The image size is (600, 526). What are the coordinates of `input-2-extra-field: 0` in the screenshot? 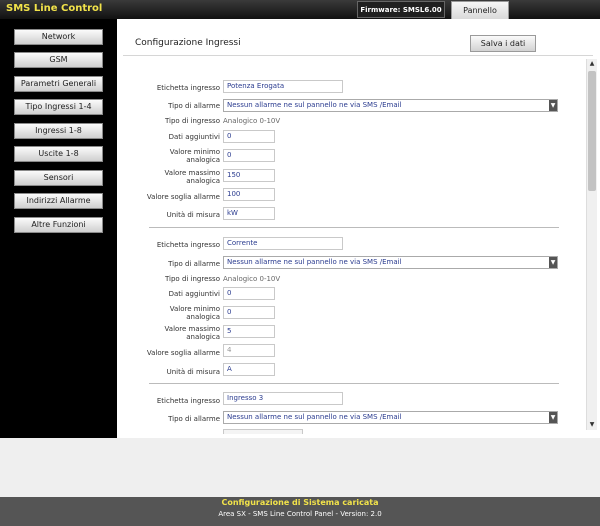 It's located at (249, 293).